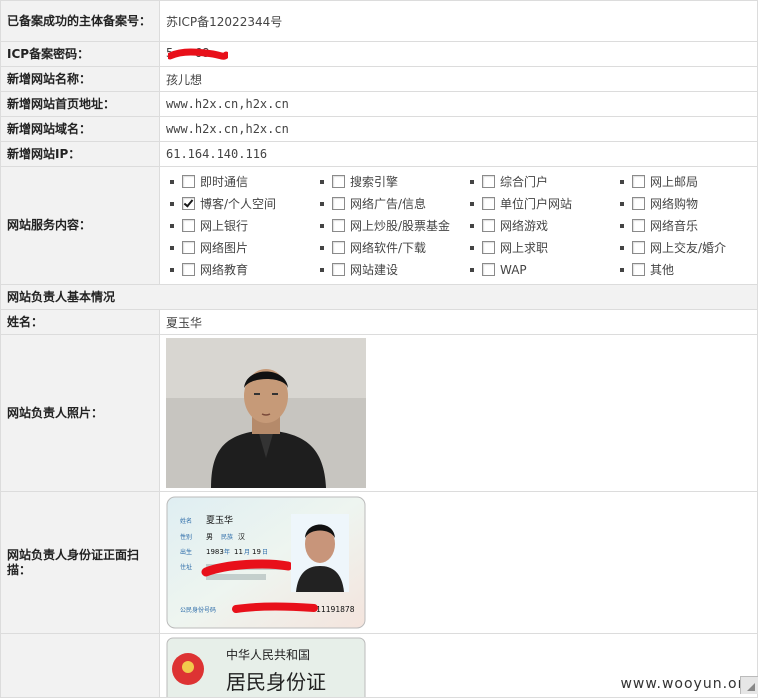 The image size is (758, 698). I want to click on row-site-name: 新增网站名称： 孩儿想, so click(379, 79).